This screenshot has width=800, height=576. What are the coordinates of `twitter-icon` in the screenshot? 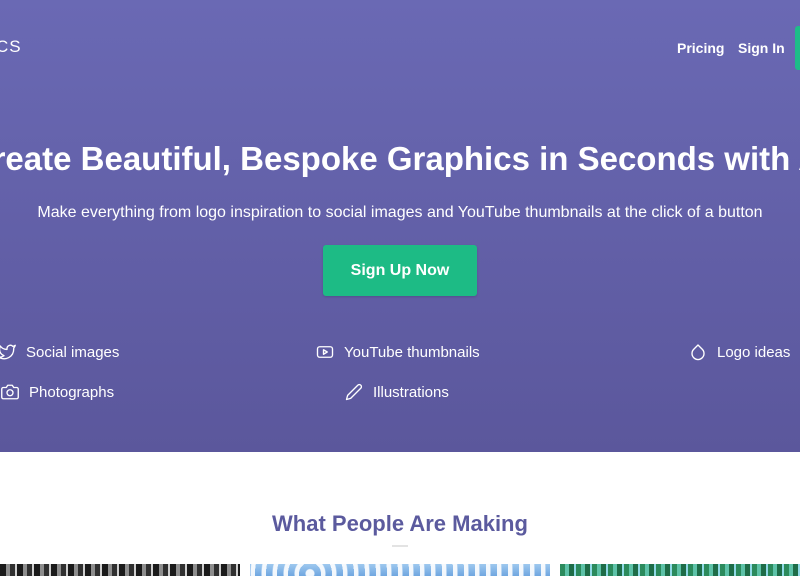 It's located at (8, 352).